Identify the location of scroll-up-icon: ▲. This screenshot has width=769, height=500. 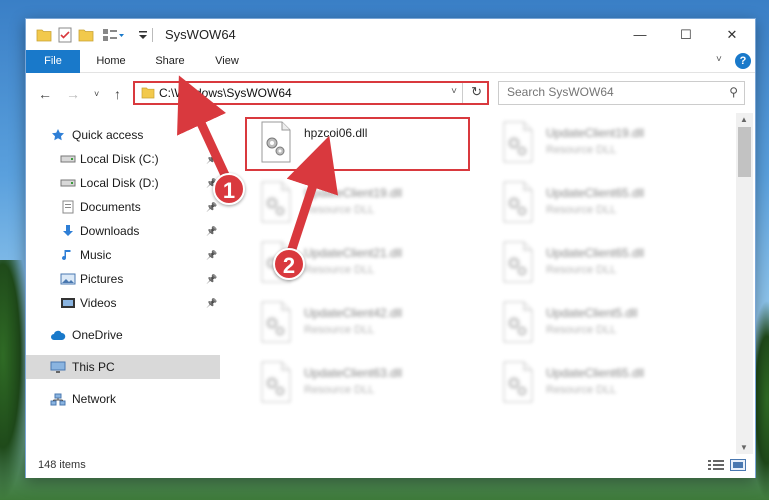
(744, 119).